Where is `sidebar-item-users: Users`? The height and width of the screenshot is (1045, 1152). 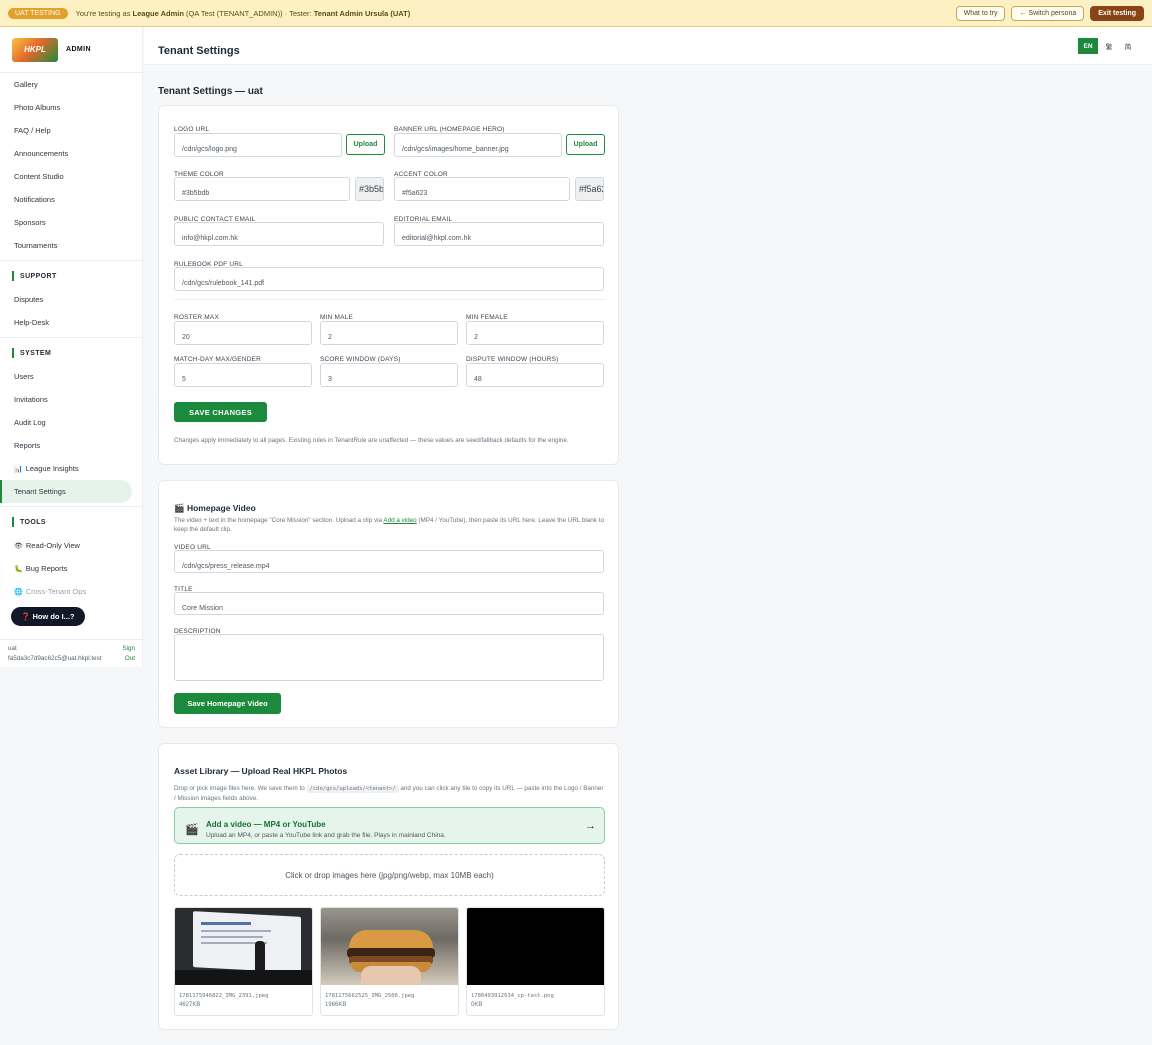 sidebar-item-users: Users is located at coordinates (71, 376).